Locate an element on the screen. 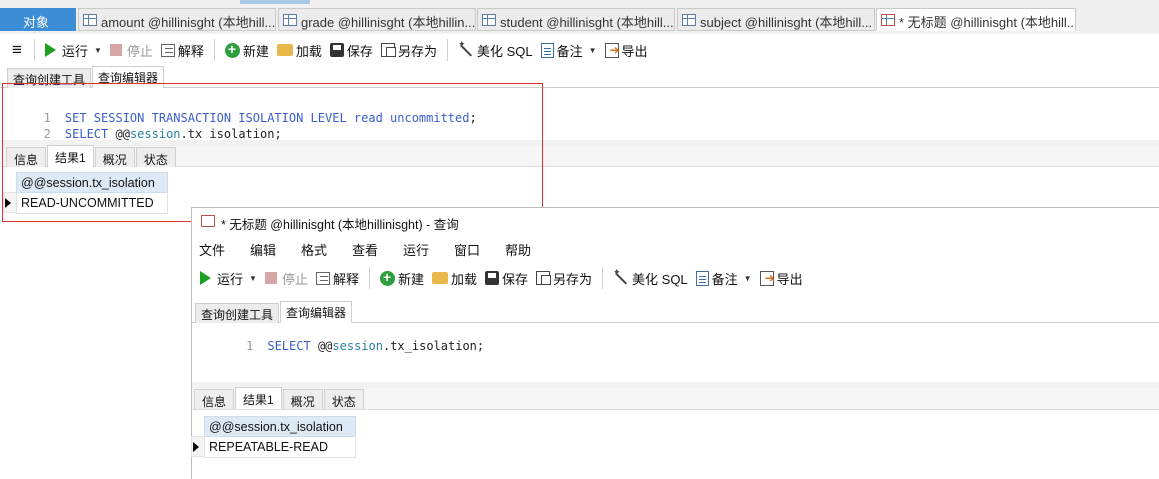 This screenshot has width=1159, height=479. new-label: 新建 is located at coordinates (410, 279).